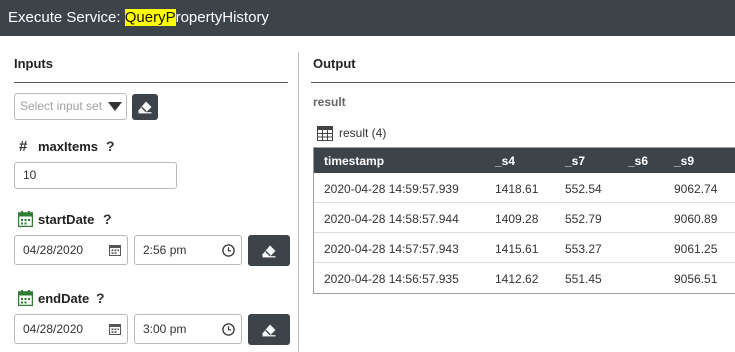 This screenshot has height=352, width=735. I want to click on startdate-date-input: 04/28/2020, so click(71, 250).